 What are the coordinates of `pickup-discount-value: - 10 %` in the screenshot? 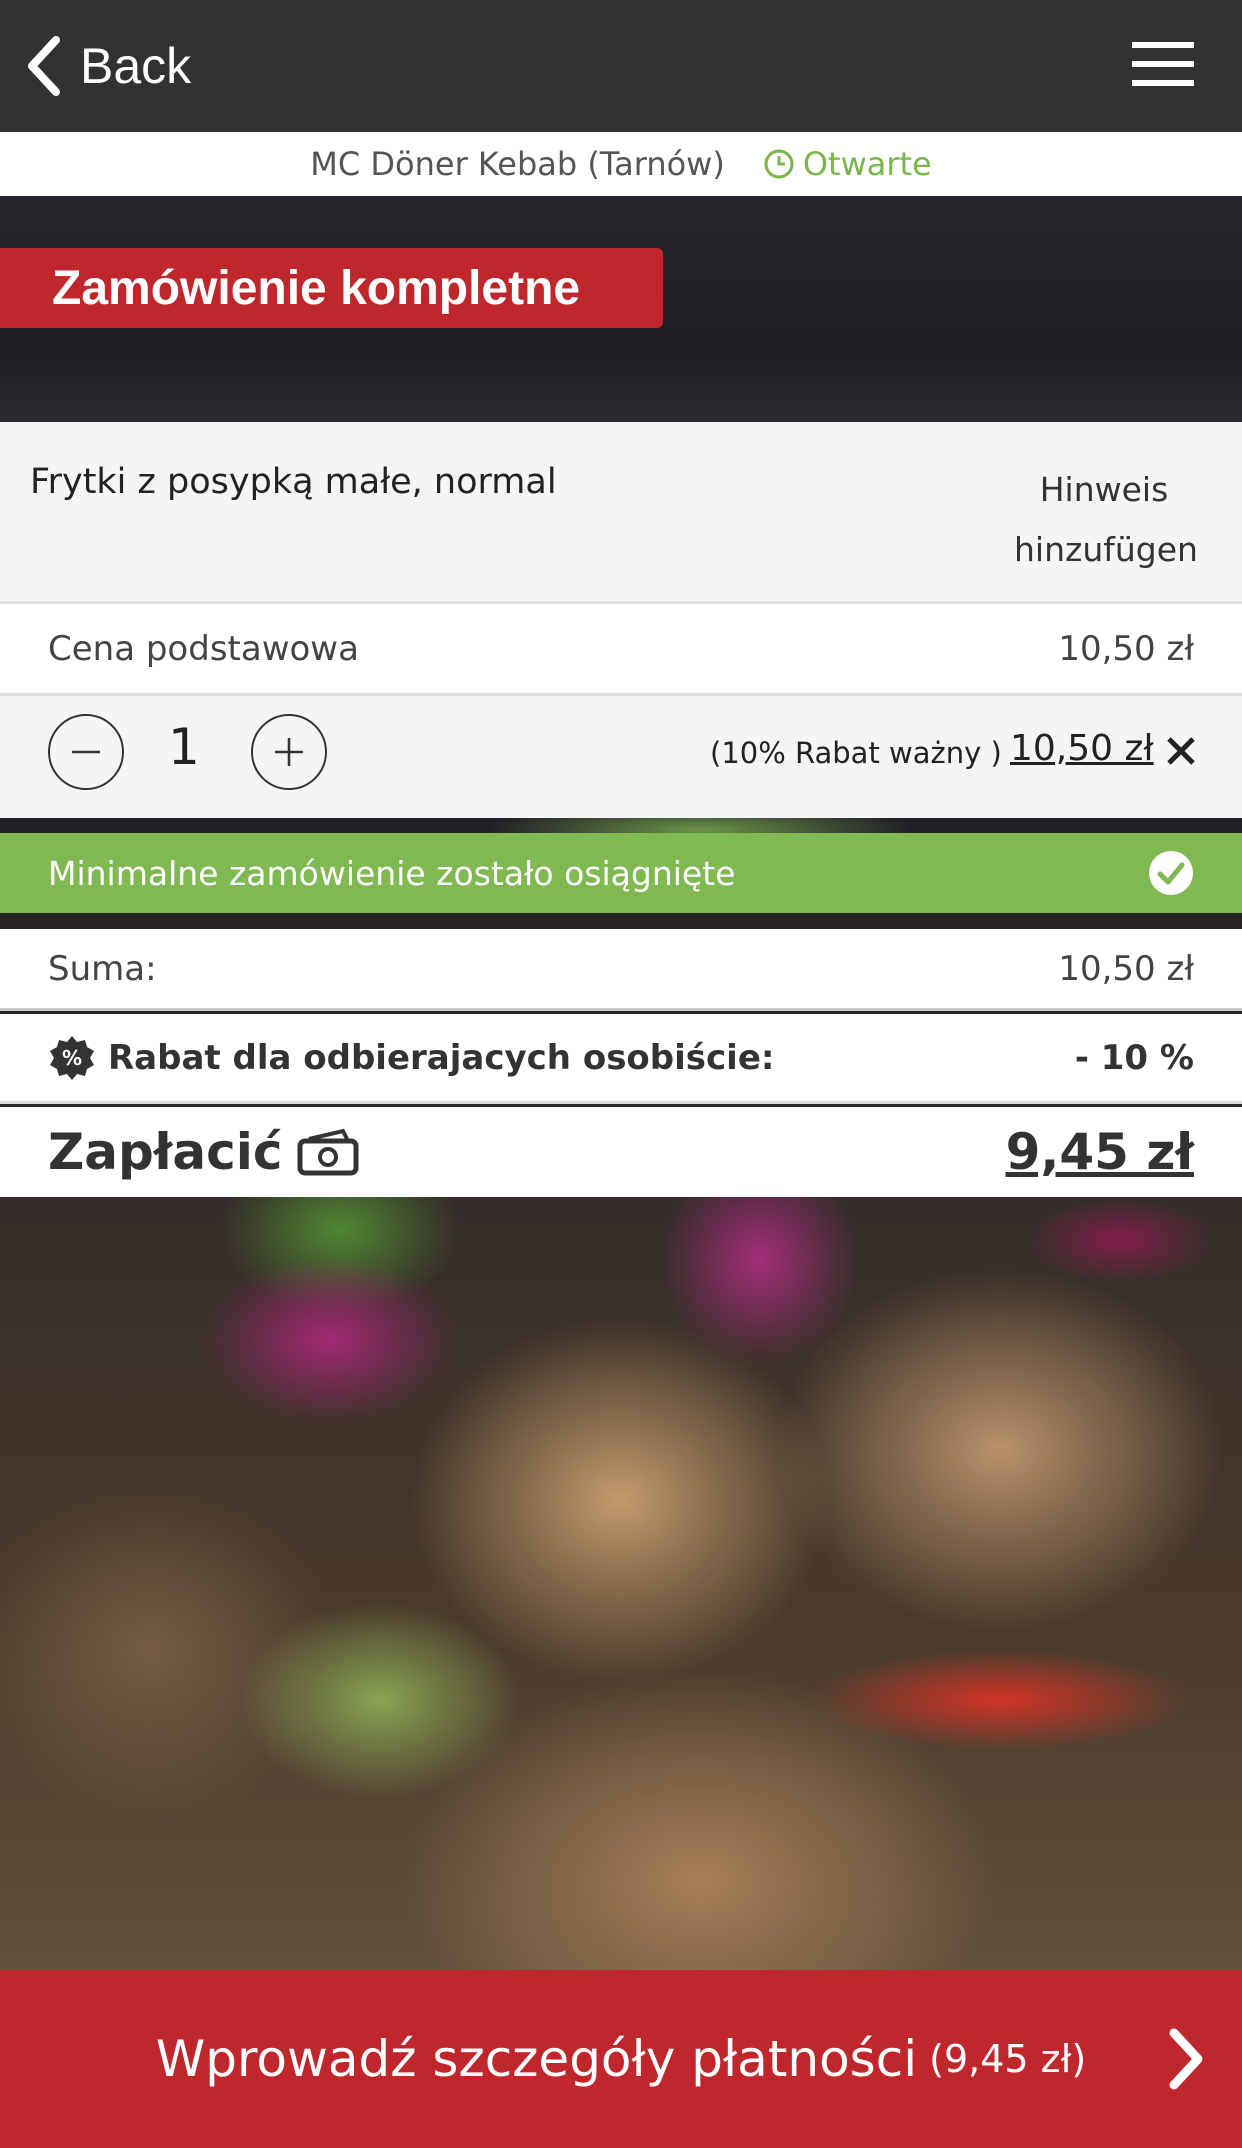 It's located at (1134, 1057).